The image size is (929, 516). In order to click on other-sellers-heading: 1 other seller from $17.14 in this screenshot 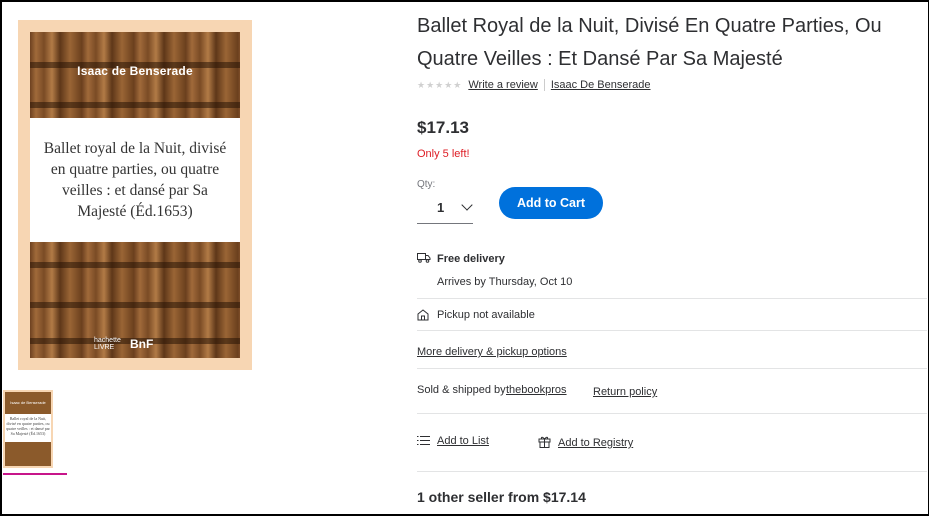, I will do `click(501, 497)`.